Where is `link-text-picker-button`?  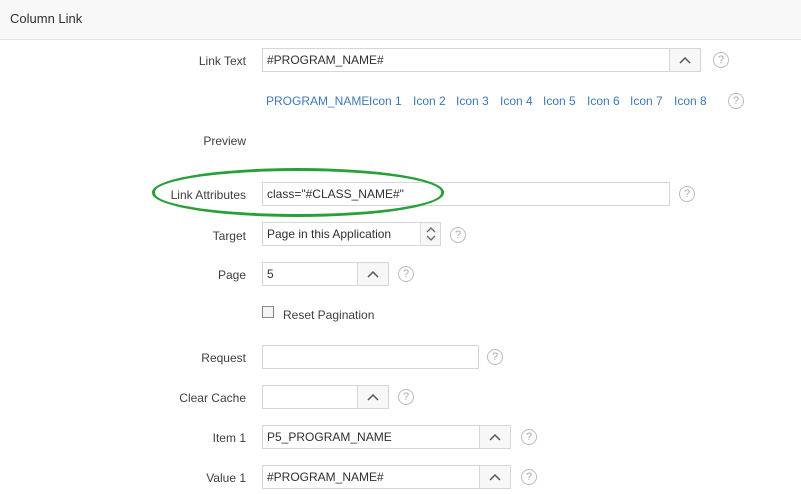 link-text-picker-button is located at coordinates (685, 60).